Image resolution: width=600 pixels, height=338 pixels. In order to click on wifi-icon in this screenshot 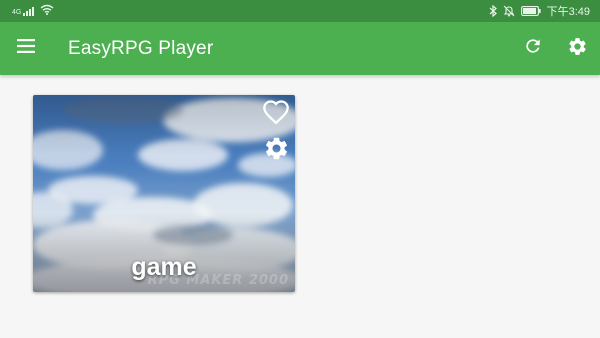, I will do `click(47, 11)`.